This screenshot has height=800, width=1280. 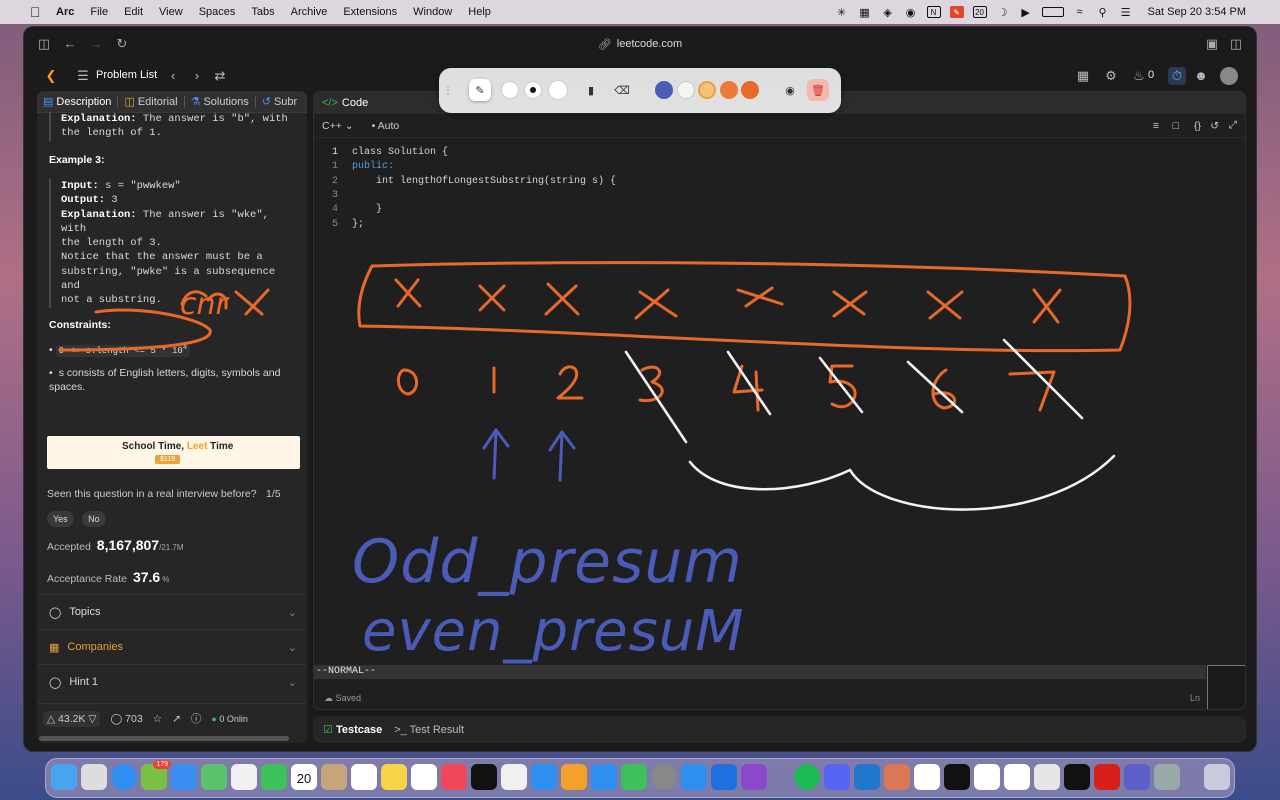 What do you see at coordinates (754, 777) in the screenshot?
I see `podcast-icon` at bounding box center [754, 777].